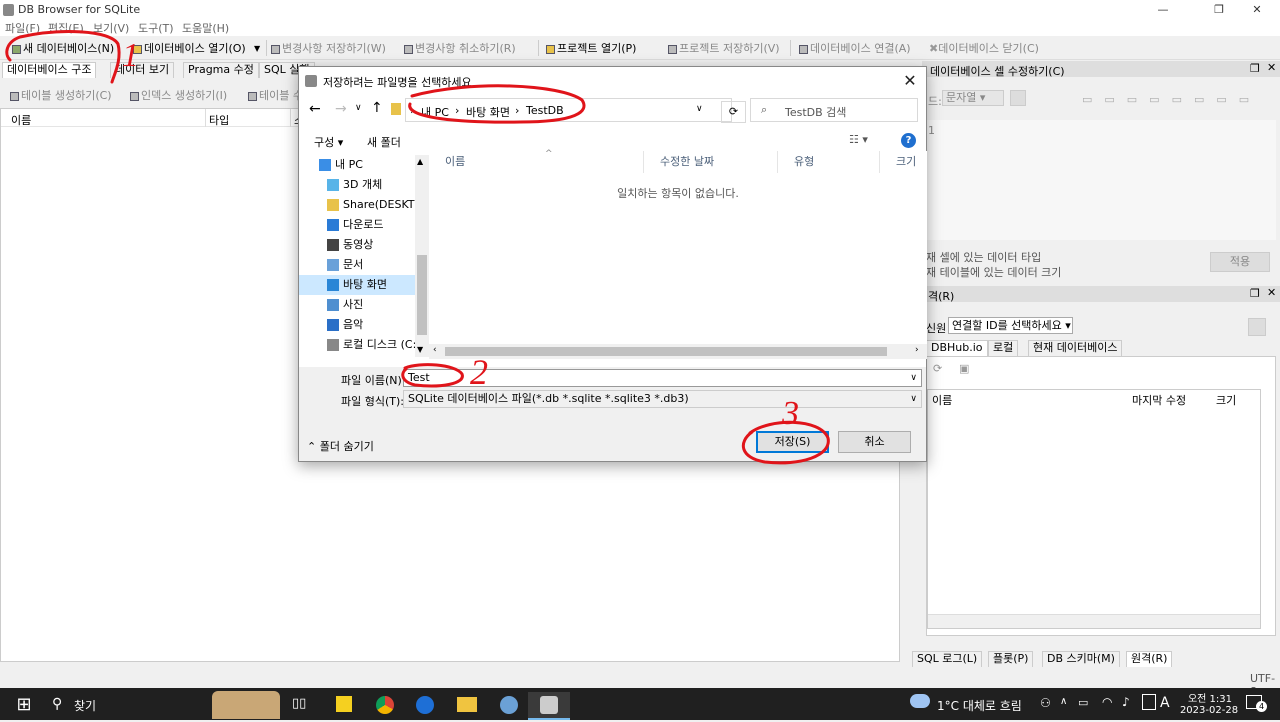 The image size is (1280, 722). What do you see at coordinates (357, 325) in the screenshot?
I see `nav-item-music: 음악` at bounding box center [357, 325].